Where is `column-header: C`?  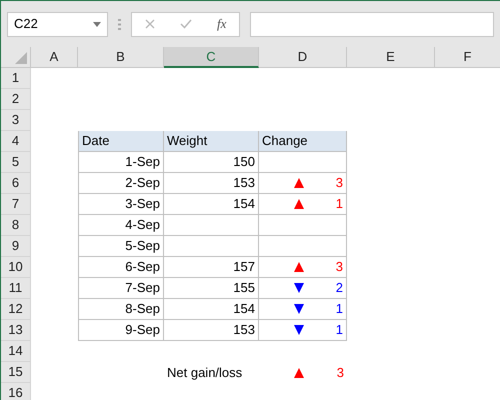 column-header: C is located at coordinates (211, 57).